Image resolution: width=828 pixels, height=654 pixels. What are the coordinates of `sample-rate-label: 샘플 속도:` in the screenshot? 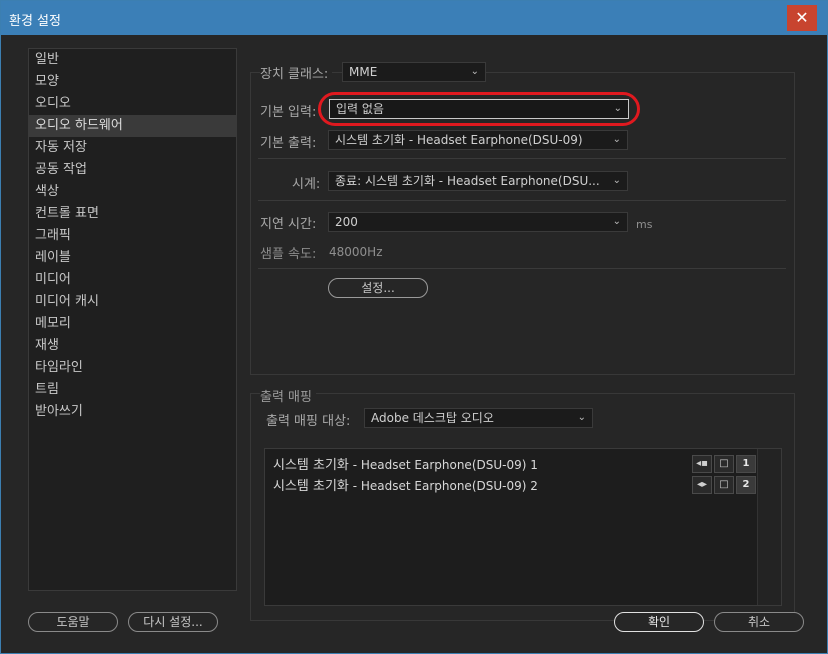 It's located at (288, 254).